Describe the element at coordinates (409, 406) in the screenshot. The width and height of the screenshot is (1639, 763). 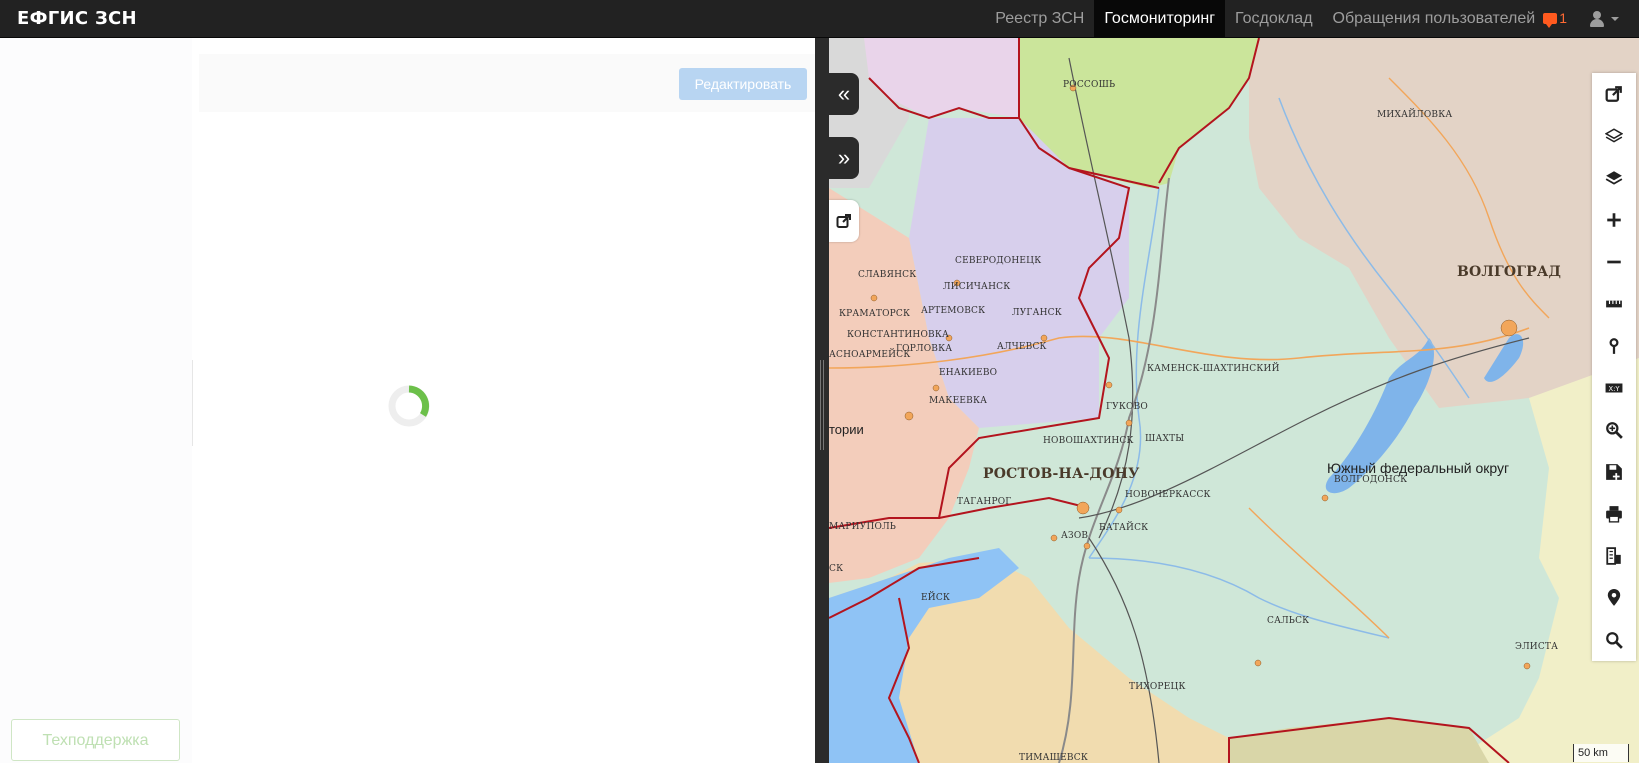
I see `loading-spinner-icon` at that location.